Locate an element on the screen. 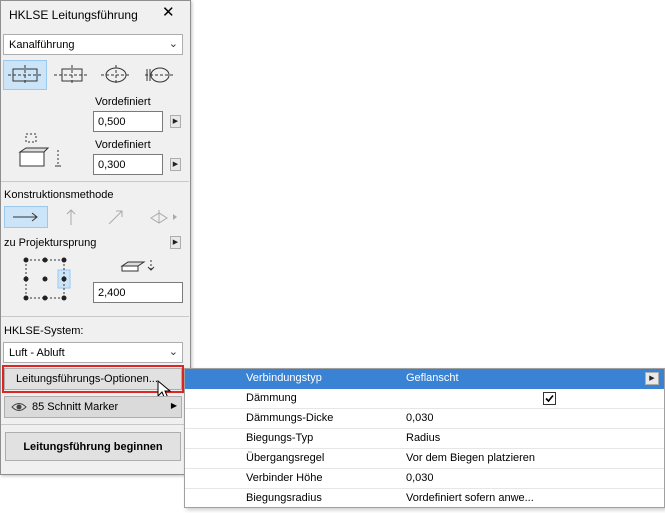 Image resolution: width=665 pixels, height=513 pixels. height-value: 0,300 is located at coordinates (112, 165).